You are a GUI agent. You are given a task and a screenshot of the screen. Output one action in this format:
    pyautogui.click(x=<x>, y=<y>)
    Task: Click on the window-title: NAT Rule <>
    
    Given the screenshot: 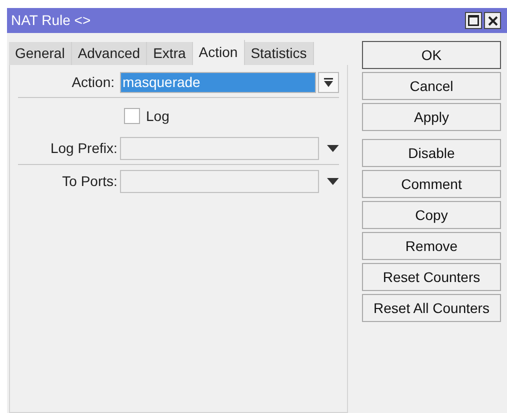 What is the action you would take?
    pyautogui.click(x=51, y=20)
    